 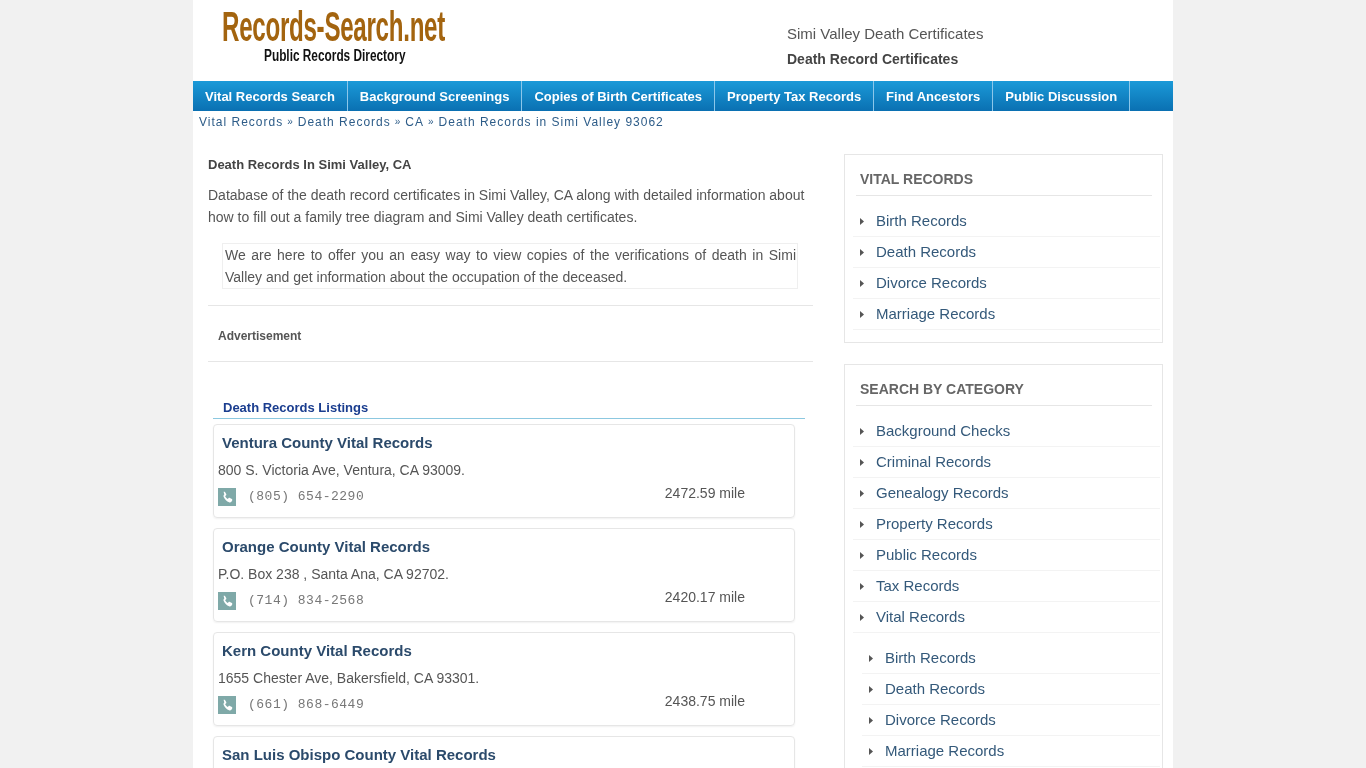 What do you see at coordinates (414, 122) in the screenshot?
I see `breadcrumb-link: CA` at bounding box center [414, 122].